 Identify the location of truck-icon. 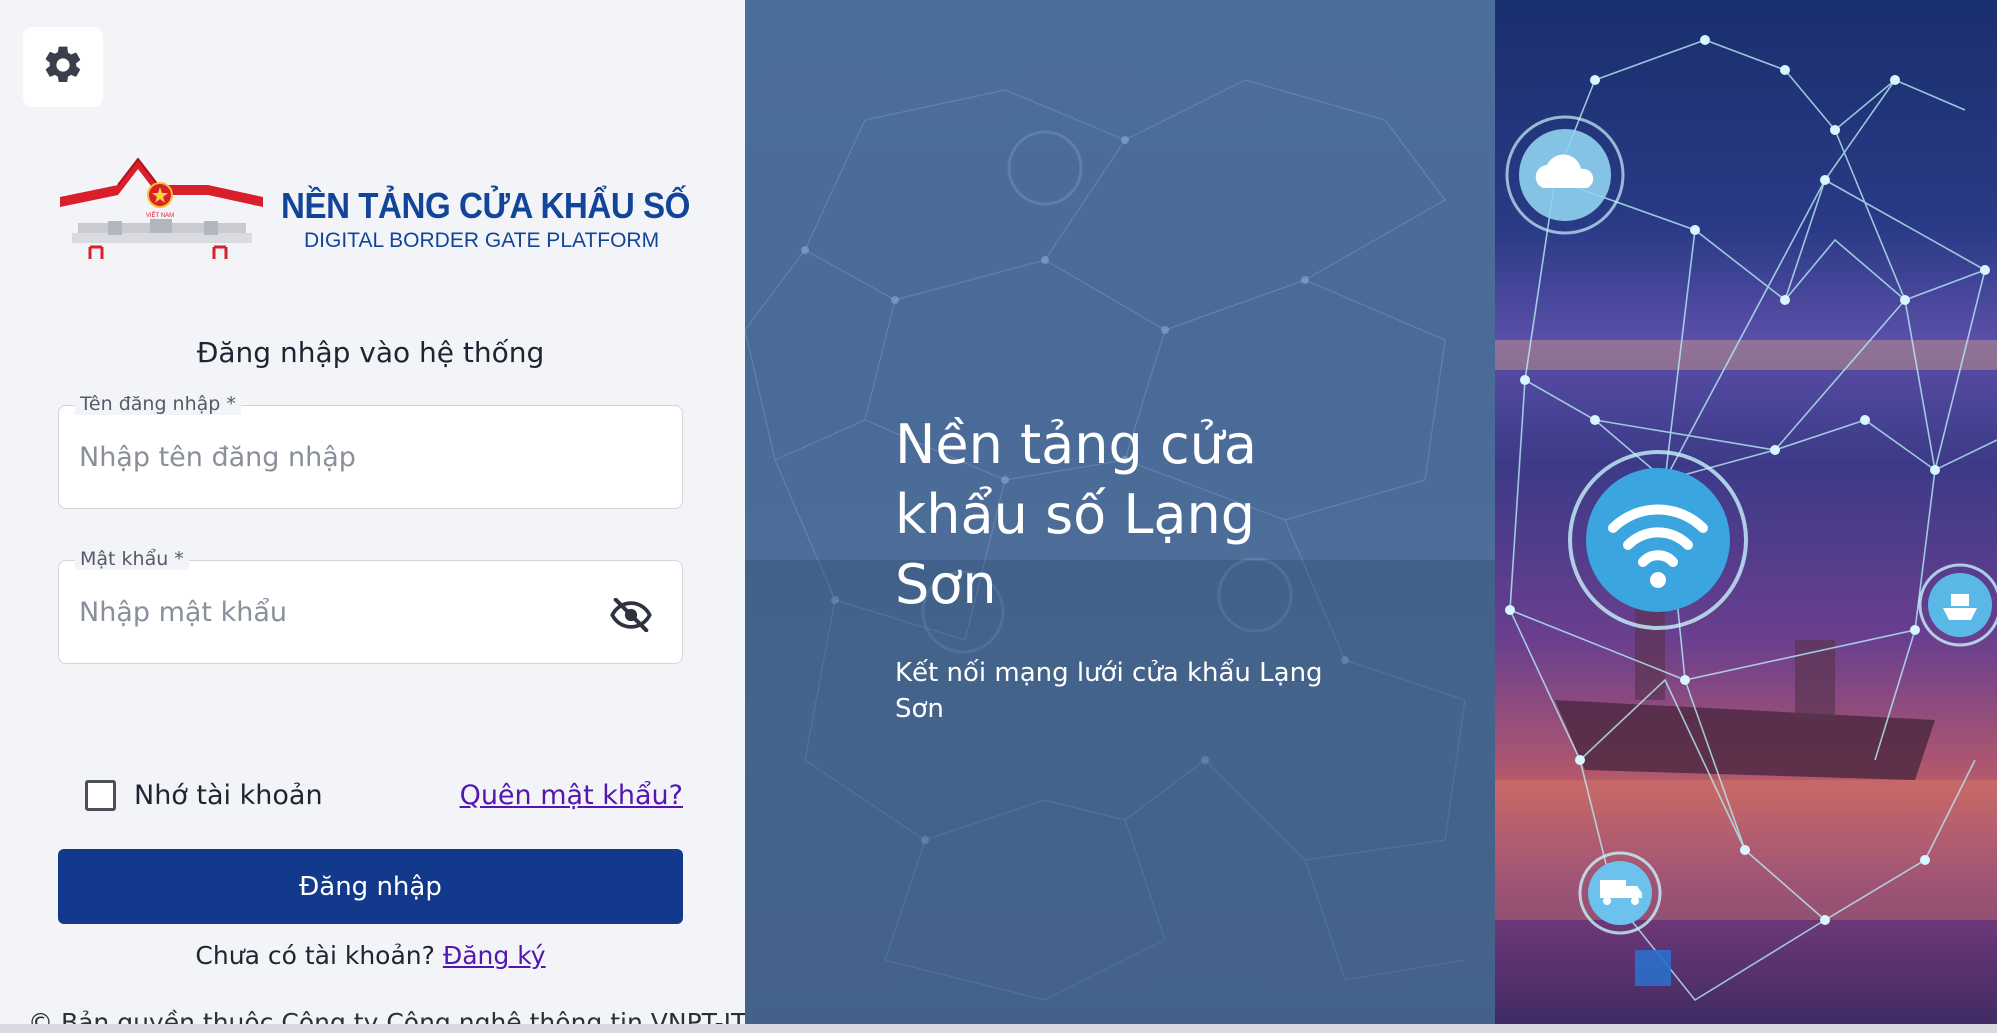
(1620, 893).